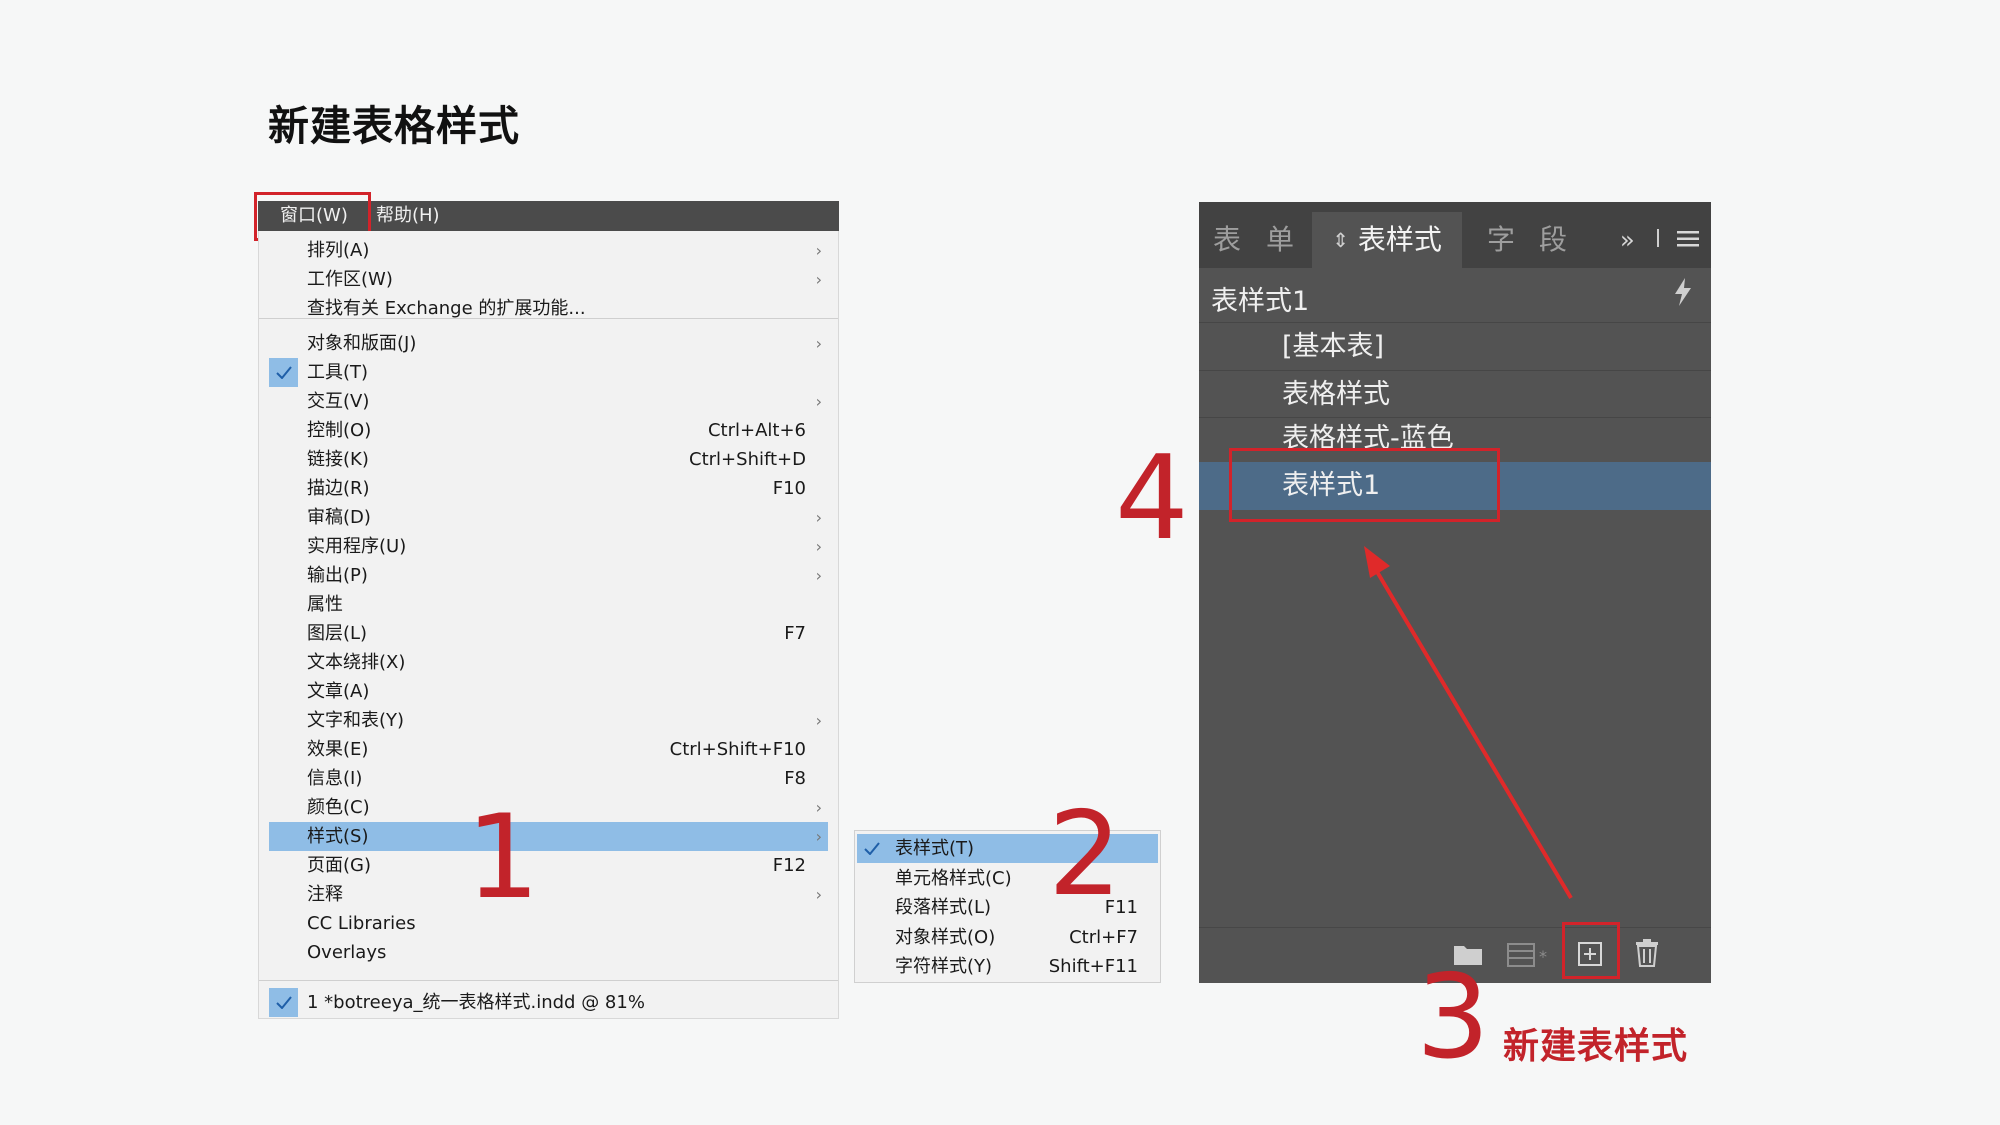  Describe the element at coordinates (1453, 1017) in the screenshot. I see `step-number-3: 3` at that location.